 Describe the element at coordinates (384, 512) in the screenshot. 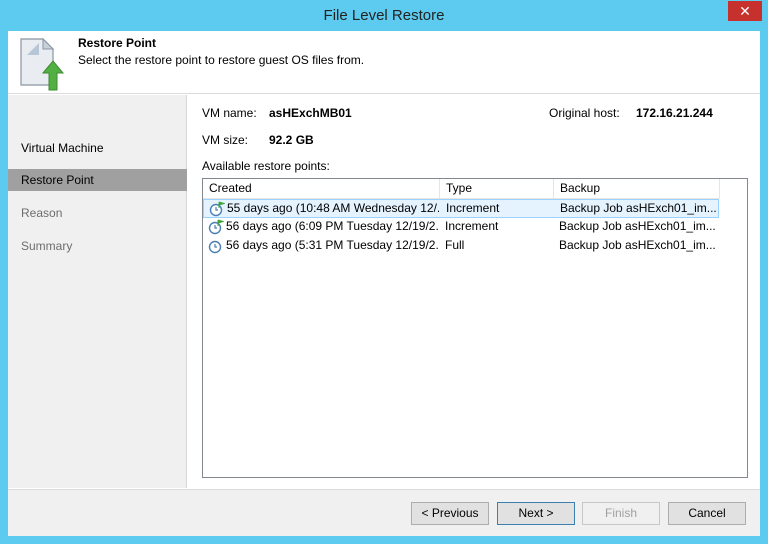

I see `wizard-footer: < Previous Next > Finish Cancel` at that location.